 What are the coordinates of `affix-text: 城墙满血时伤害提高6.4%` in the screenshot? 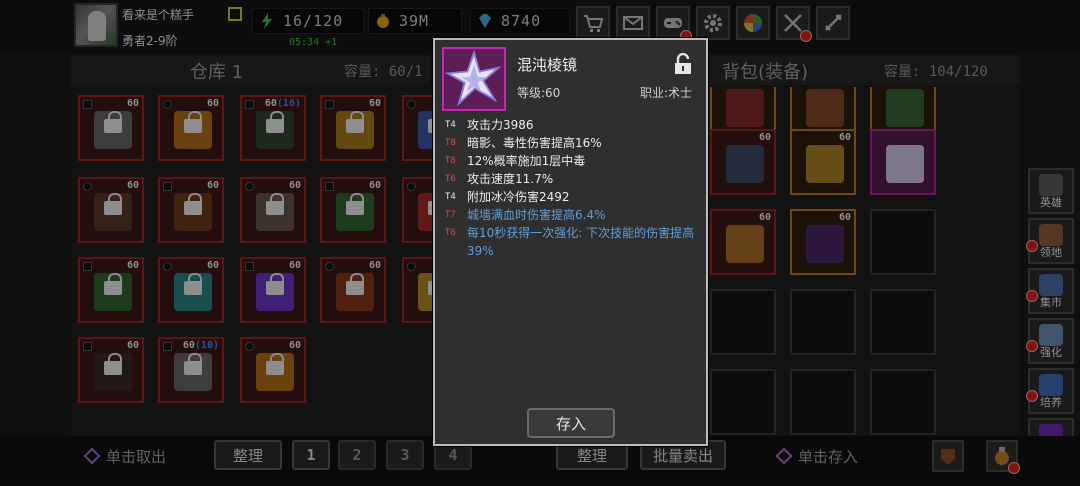 It's located at (536, 215).